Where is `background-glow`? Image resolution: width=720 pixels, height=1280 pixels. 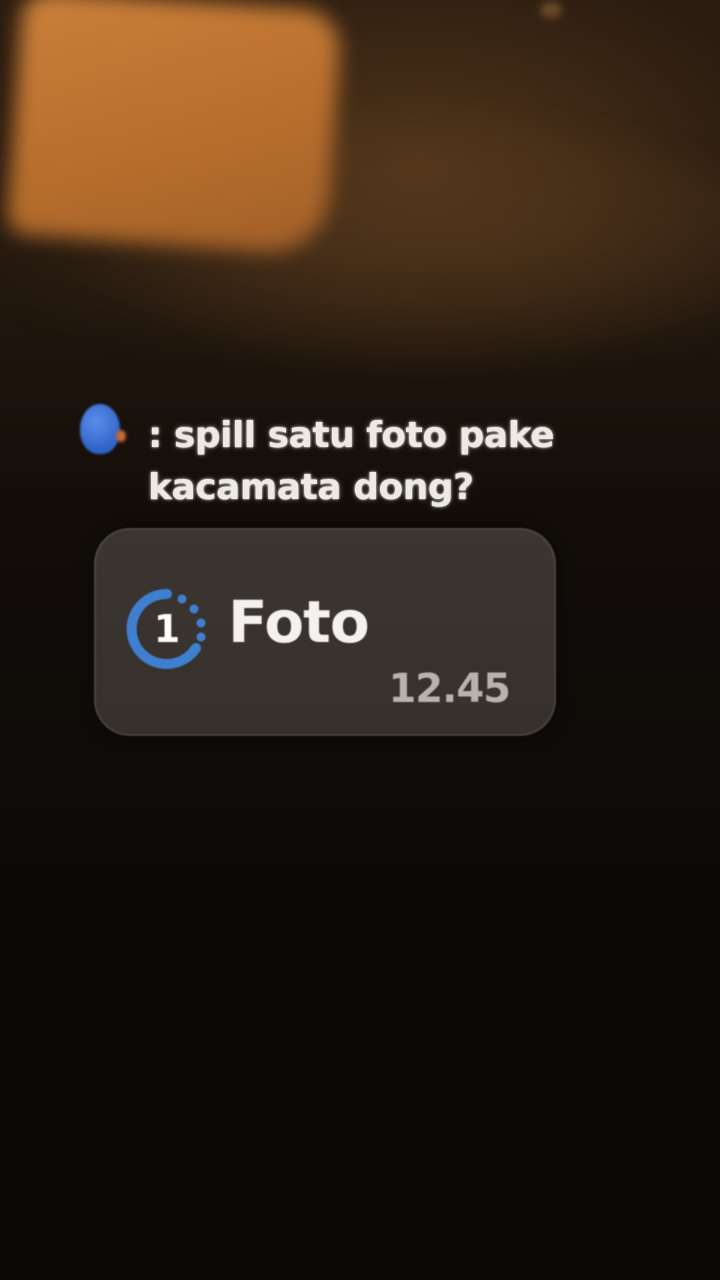
background-glow is located at coordinates (551, 10).